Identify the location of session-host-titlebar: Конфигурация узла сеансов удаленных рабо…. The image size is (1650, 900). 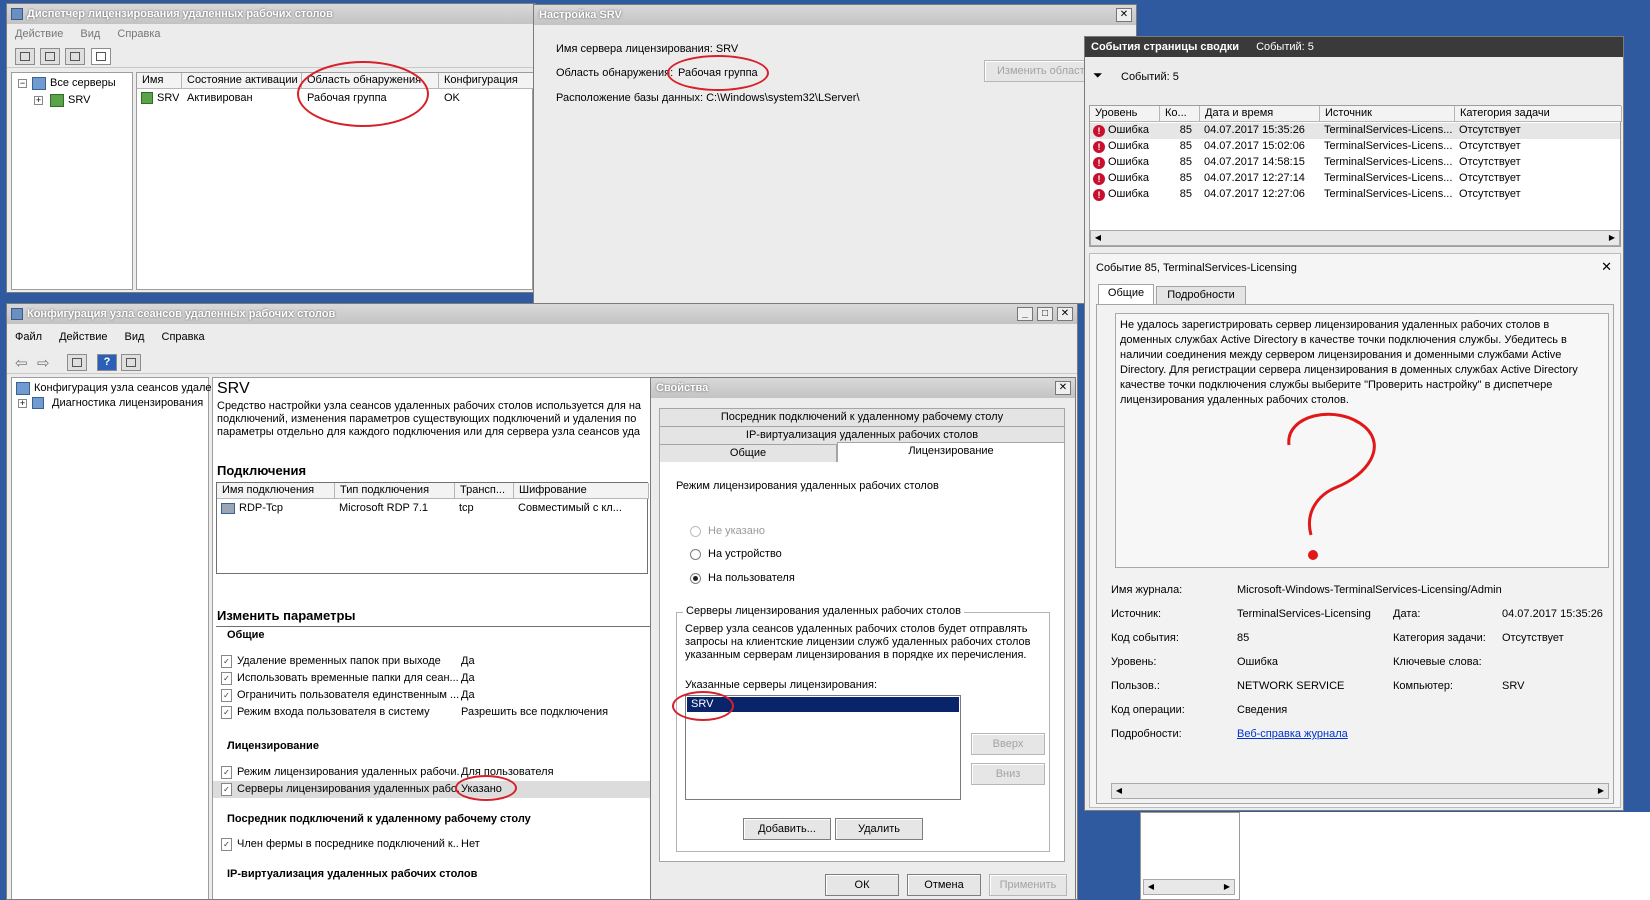
(542, 314).